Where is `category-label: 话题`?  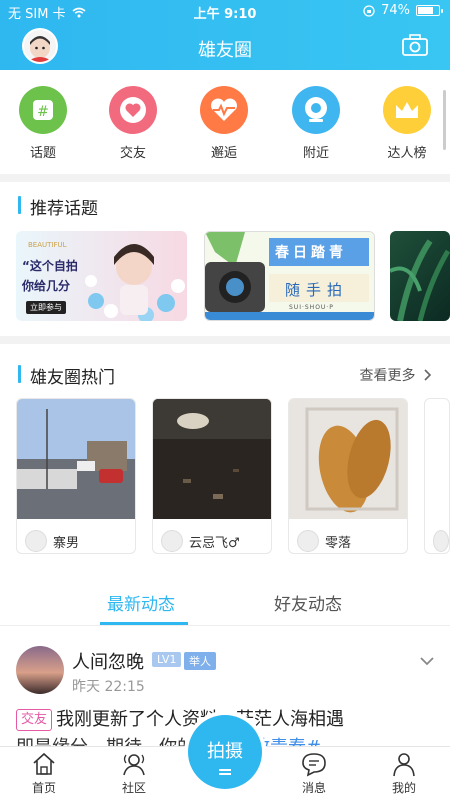
category-label: 话题 is located at coordinates (42, 153).